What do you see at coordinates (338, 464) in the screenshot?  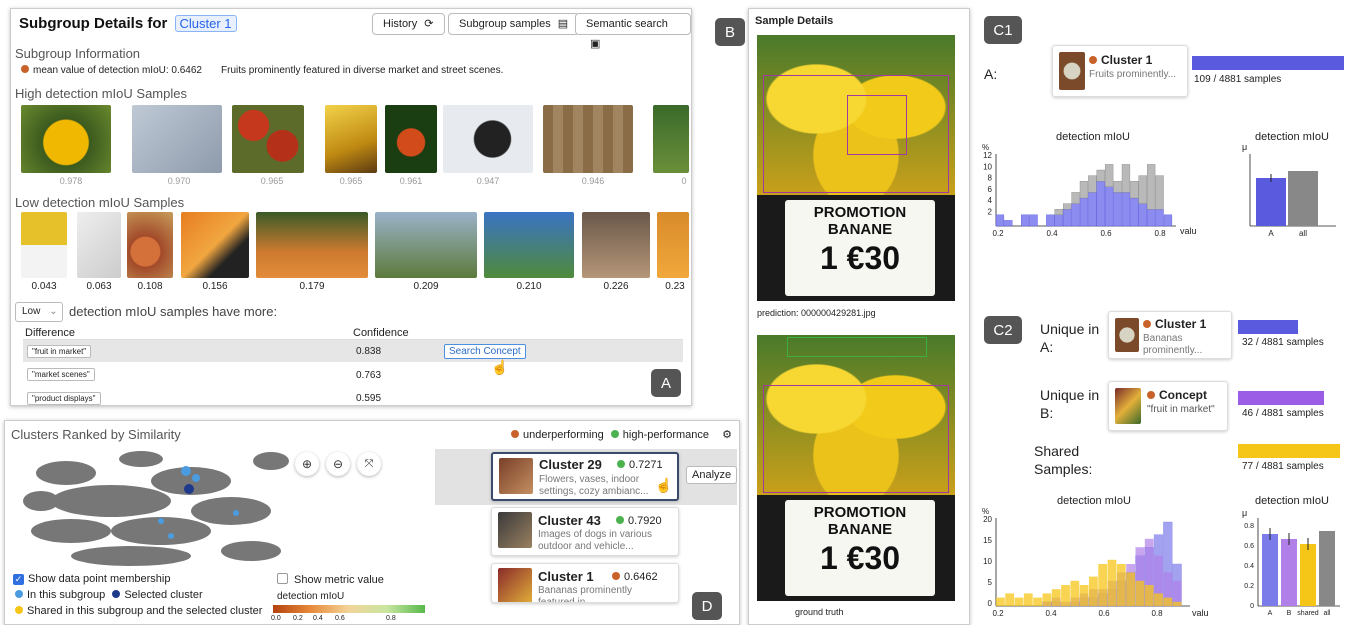 I see `zoom-out-button: ⊖` at bounding box center [338, 464].